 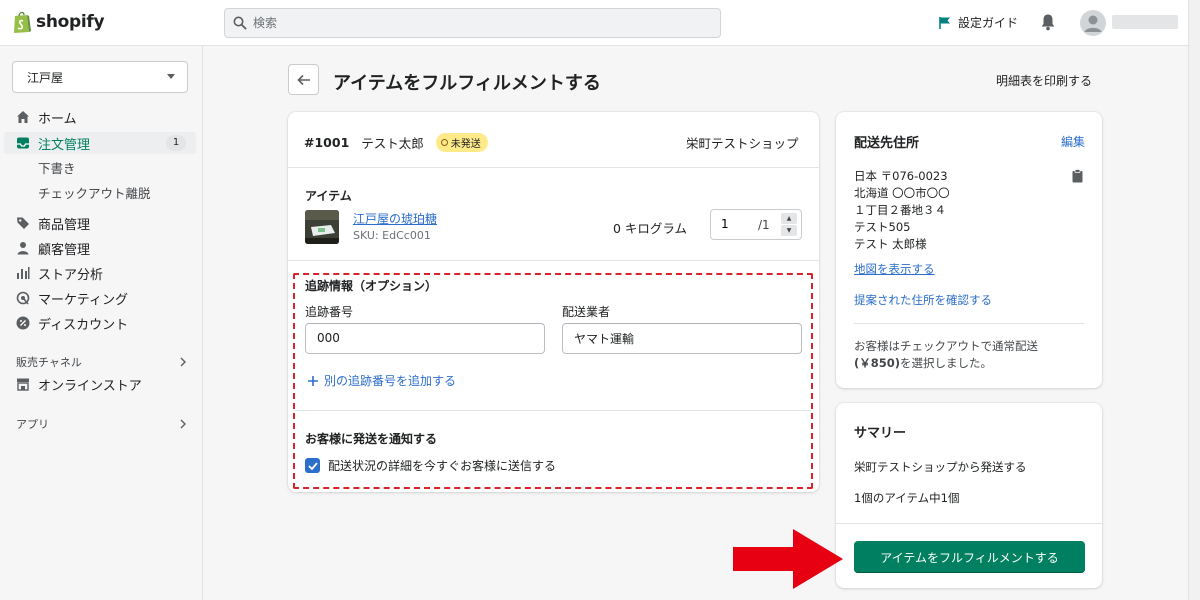 What do you see at coordinates (240, 23) in the screenshot?
I see `search-icon` at bounding box center [240, 23].